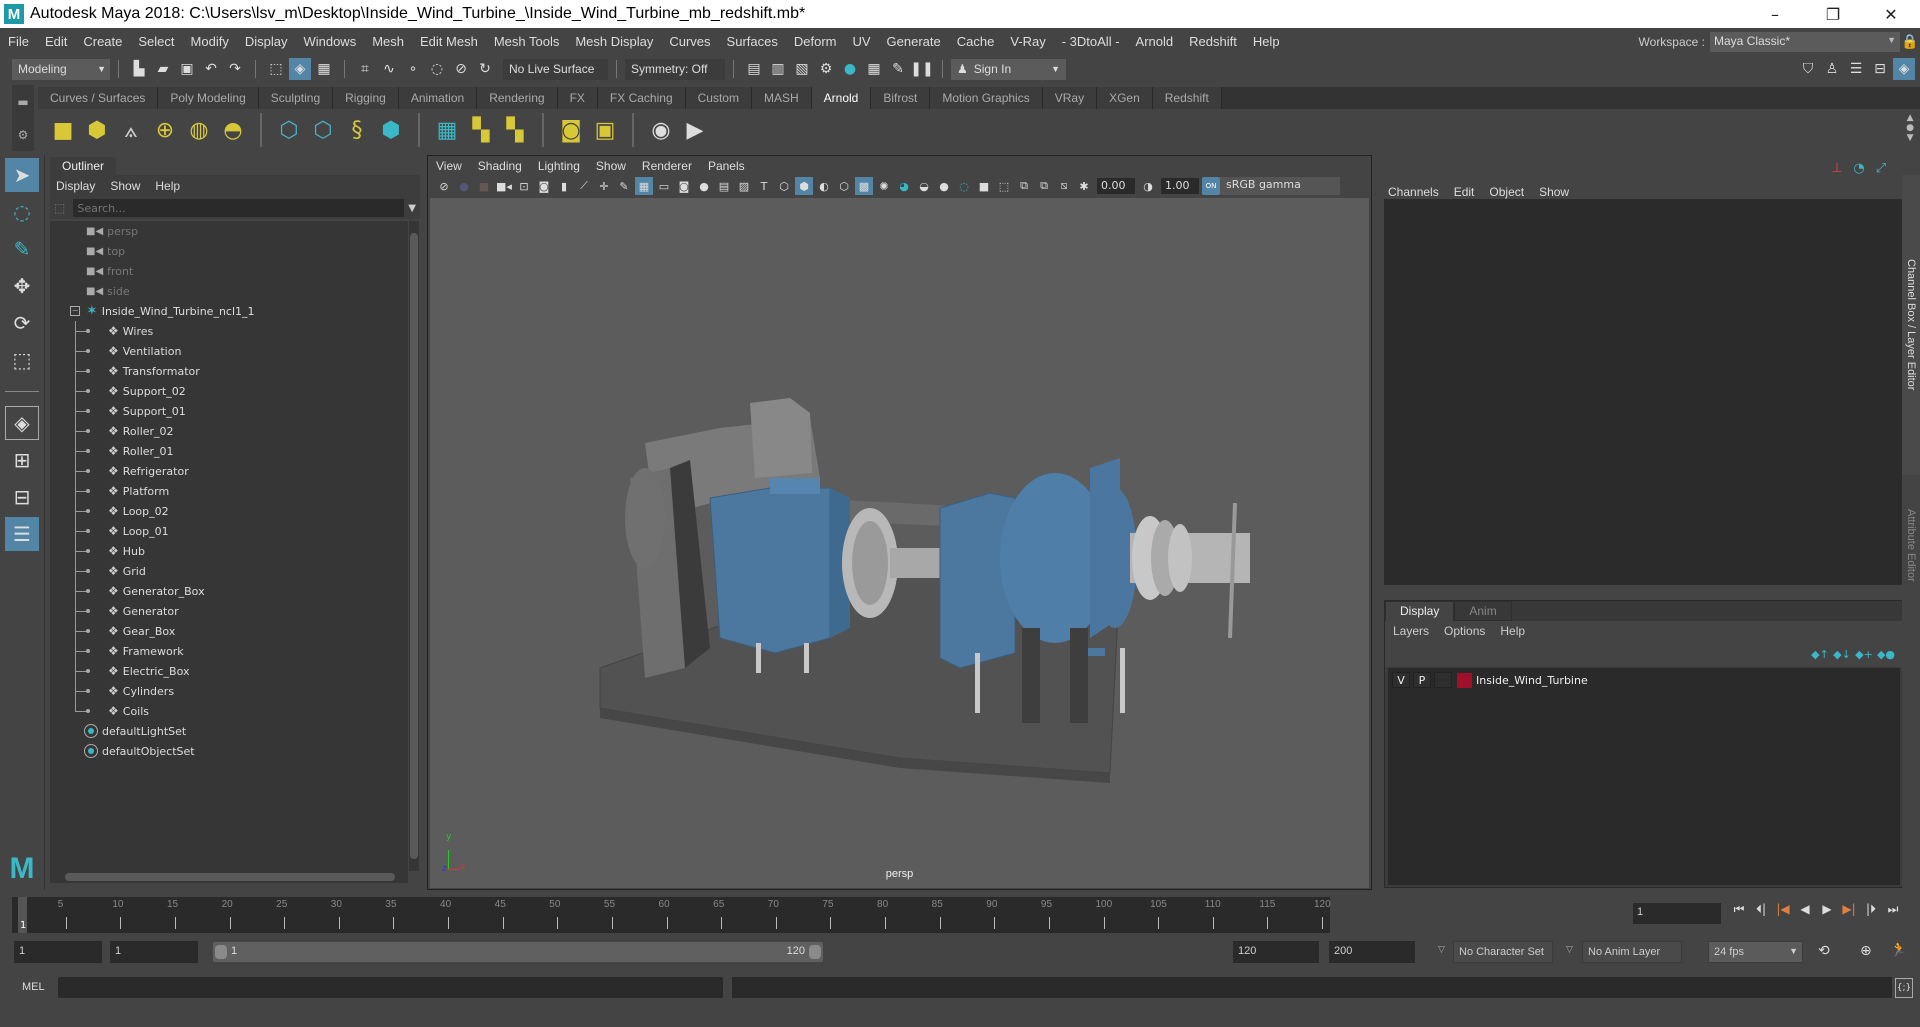 The height and width of the screenshot is (1027, 1920). I want to click on outliner-item: ❖ Hub, so click(229, 551).